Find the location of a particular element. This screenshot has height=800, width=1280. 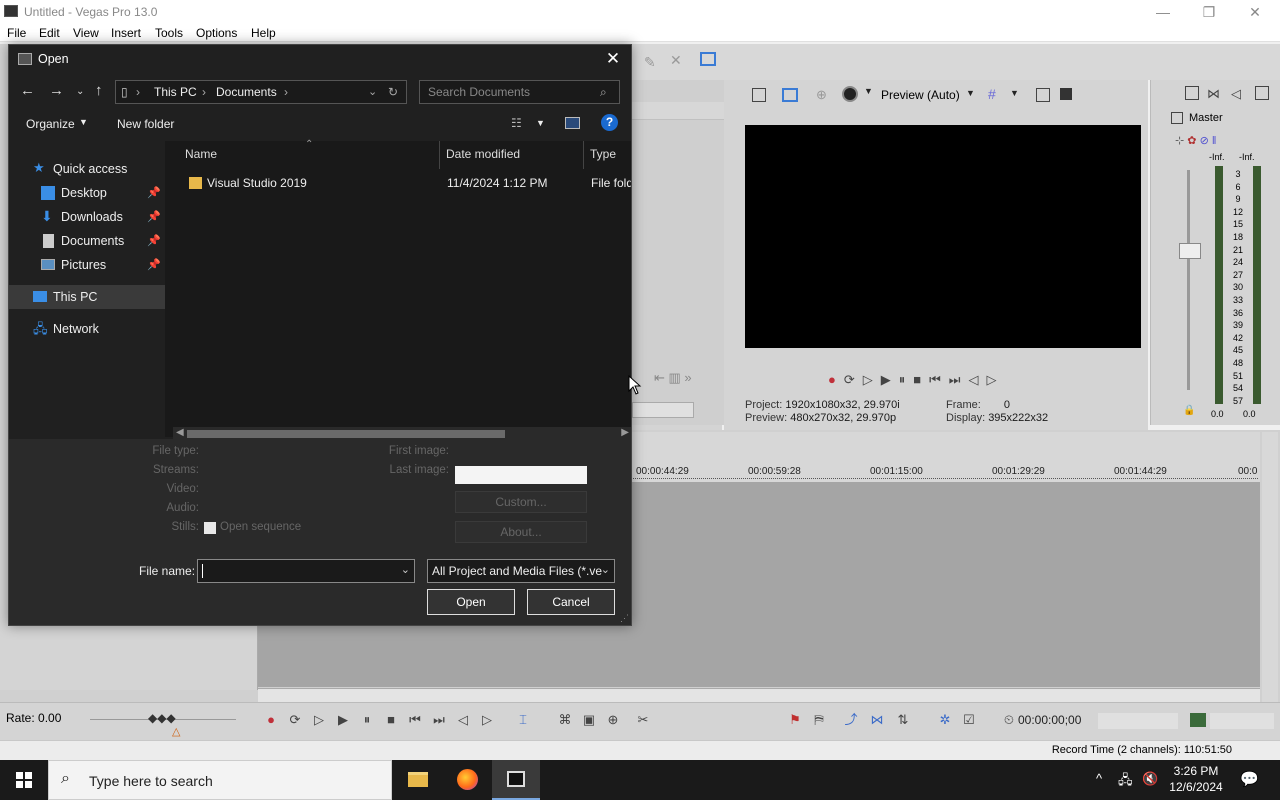

search-icon: ⌕ is located at coordinates (603, 92).